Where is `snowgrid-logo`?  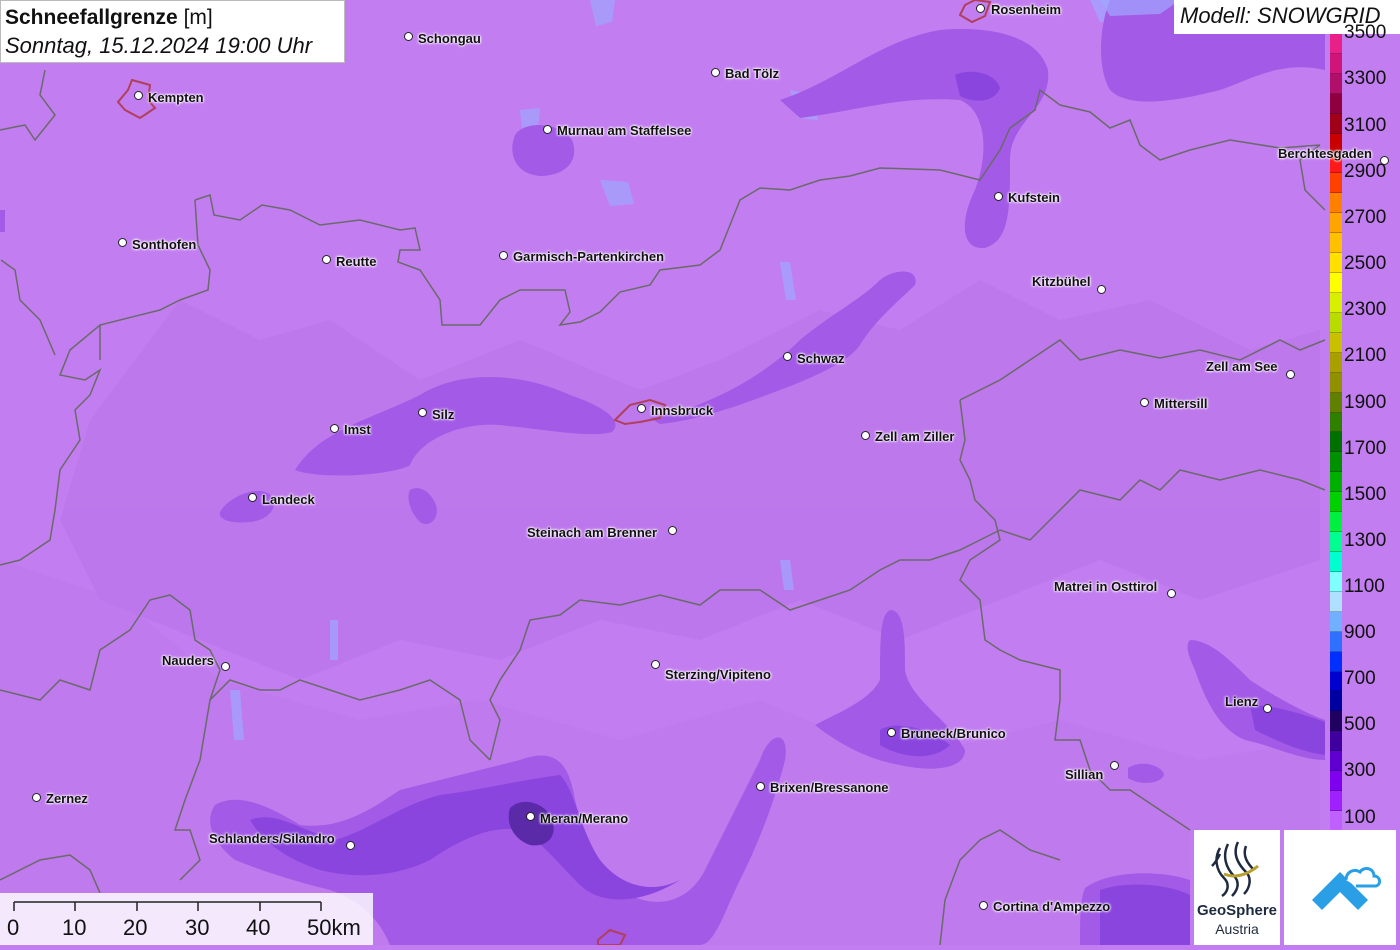
snowgrid-logo is located at coordinates (1340, 887).